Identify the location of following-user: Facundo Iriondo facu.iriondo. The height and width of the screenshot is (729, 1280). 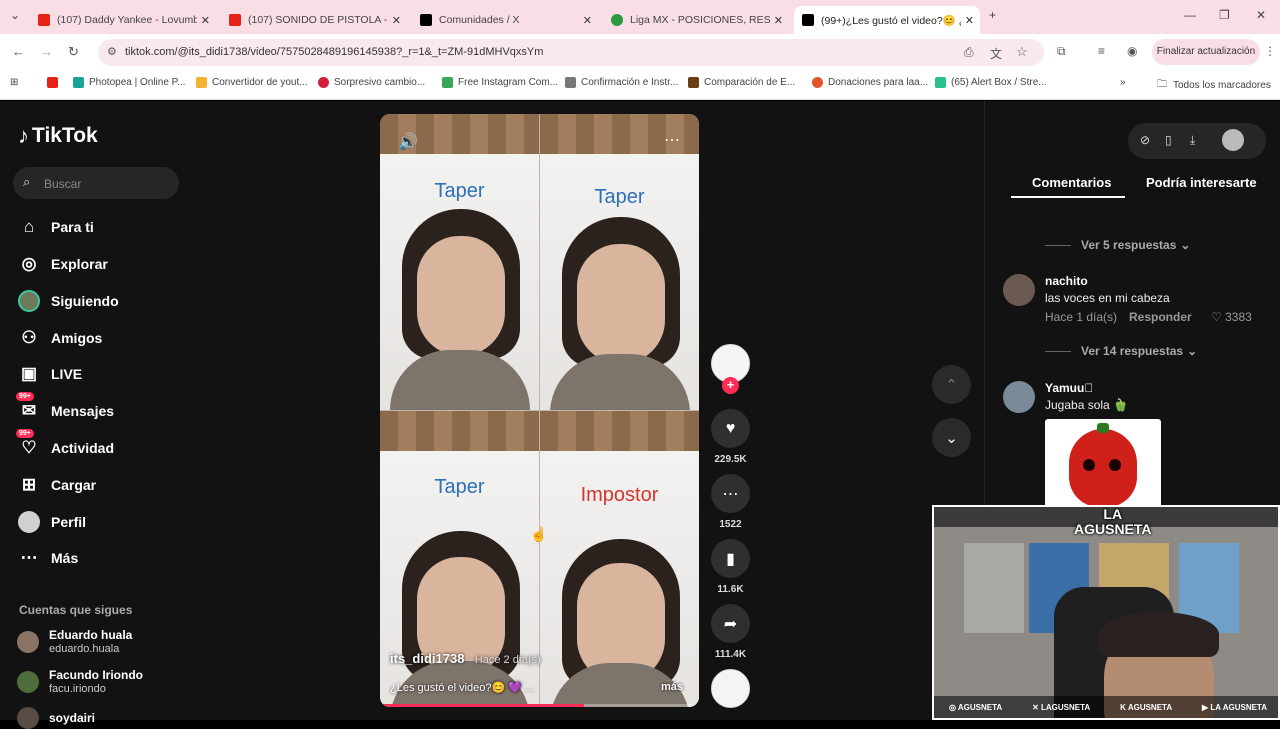
(80, 682).